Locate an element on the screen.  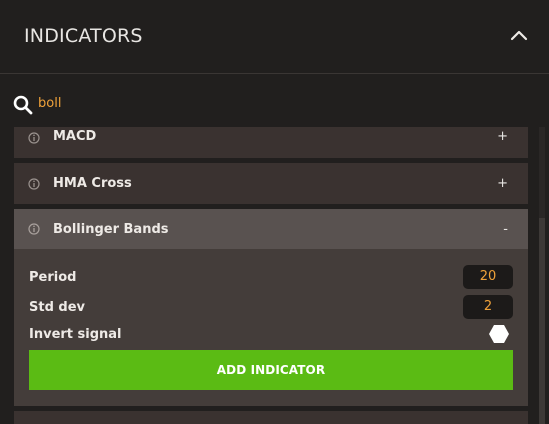
std-dev-input: 2 is located at coordinates (488, 307).